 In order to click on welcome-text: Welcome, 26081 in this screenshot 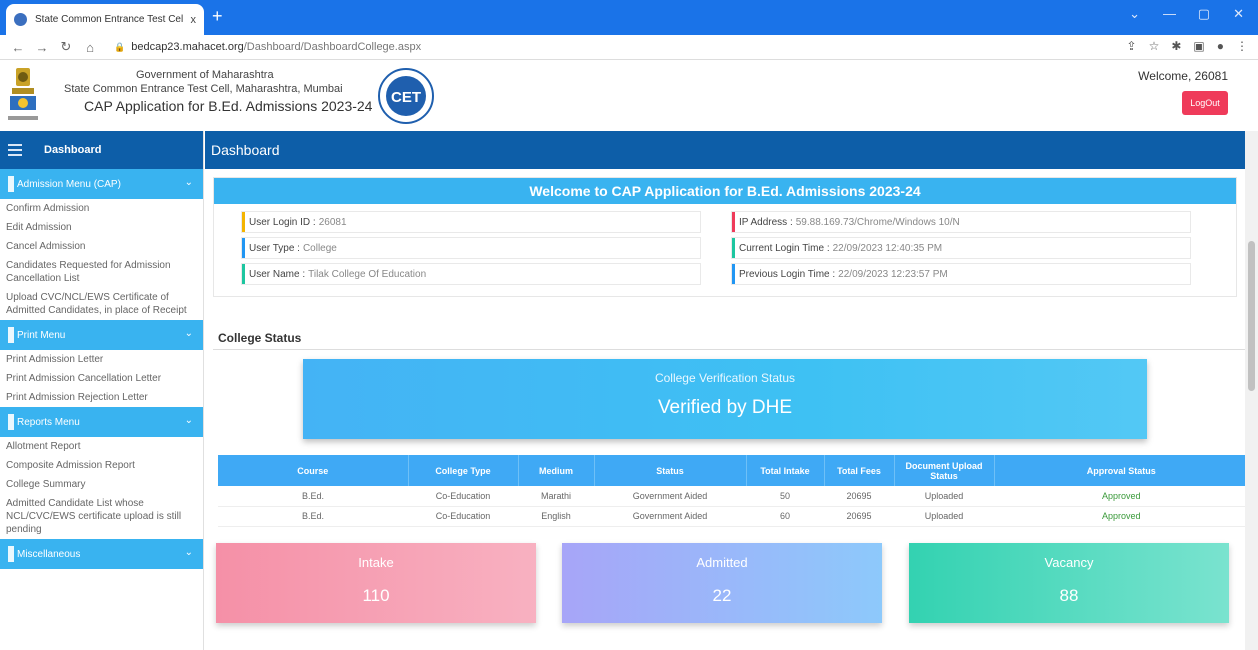, I will do `click(1183, 76)`.